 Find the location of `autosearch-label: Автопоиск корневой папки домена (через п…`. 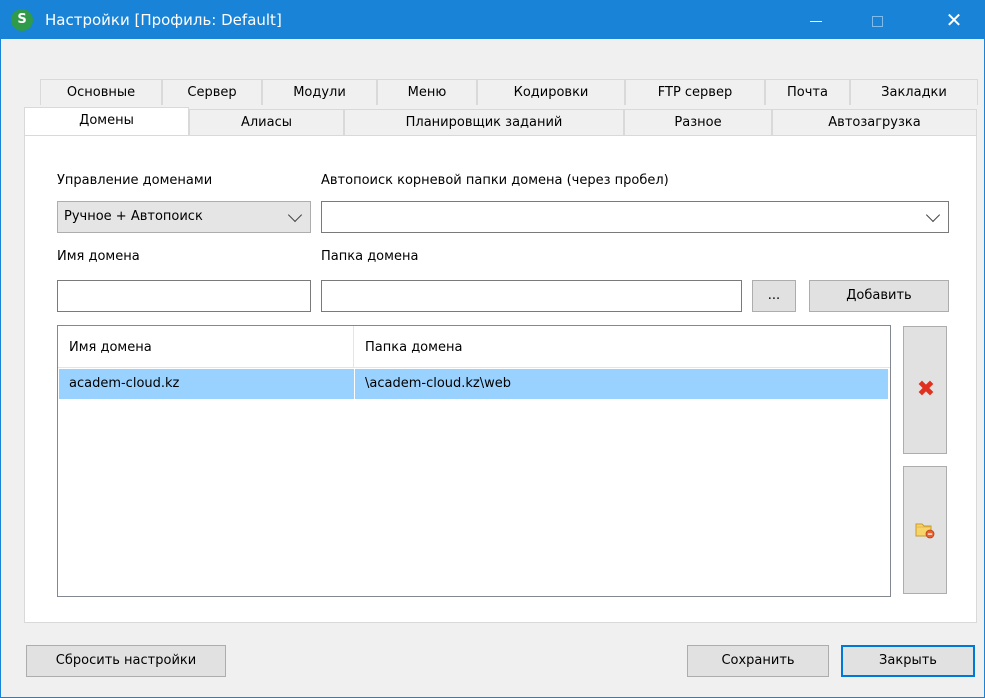

autosearch-label: Автопоиск корневой папки домена (через п… is located at coordinates (495, 180).